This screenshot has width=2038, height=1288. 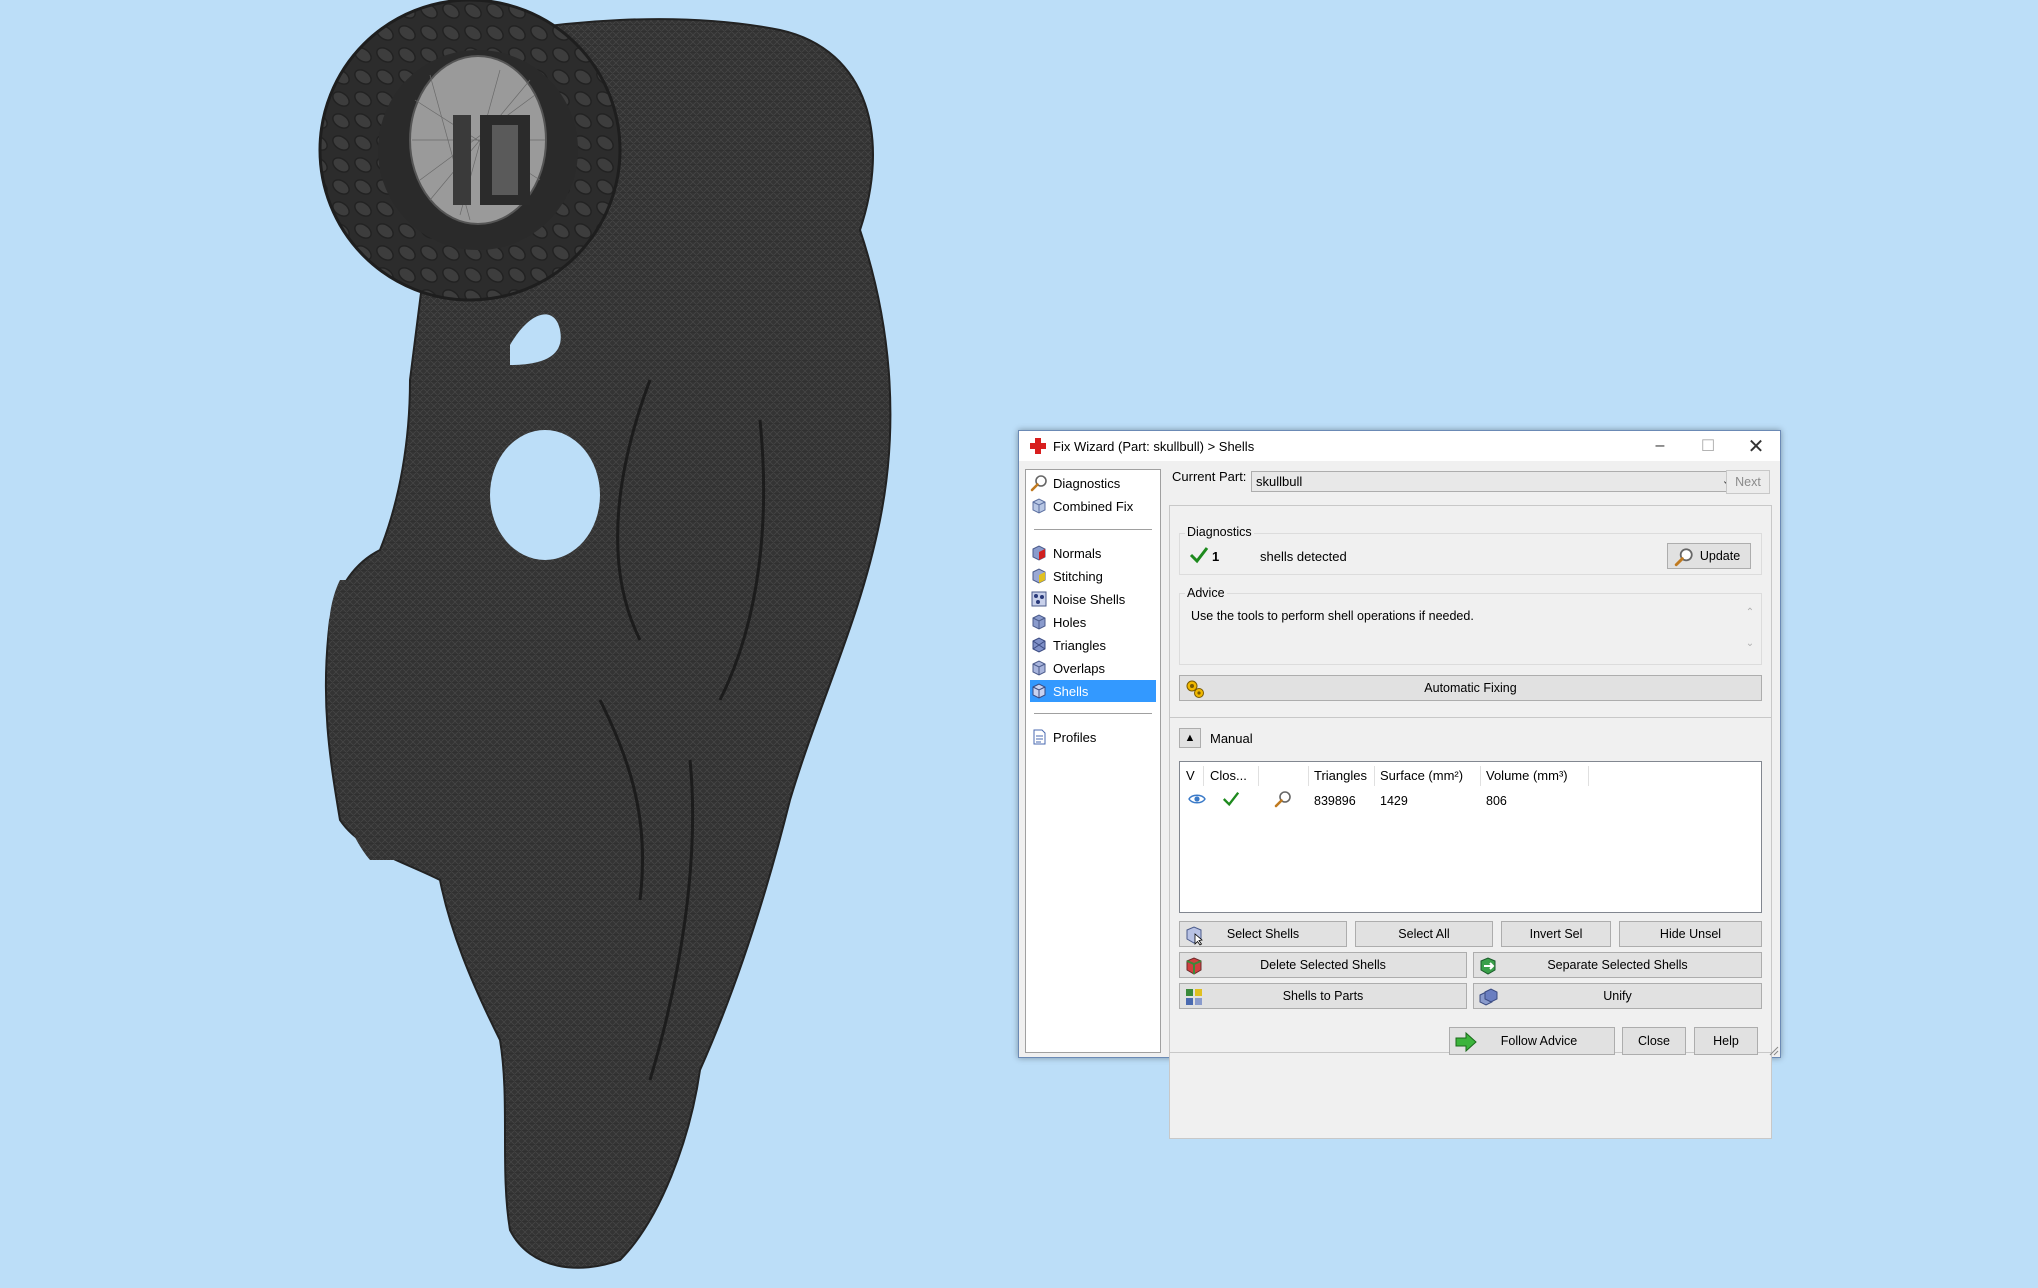 What do you see at coordinates (1424, 934) in the screenshot?
I see `select-all-button: Select All` at bounding box center [1424, 934].